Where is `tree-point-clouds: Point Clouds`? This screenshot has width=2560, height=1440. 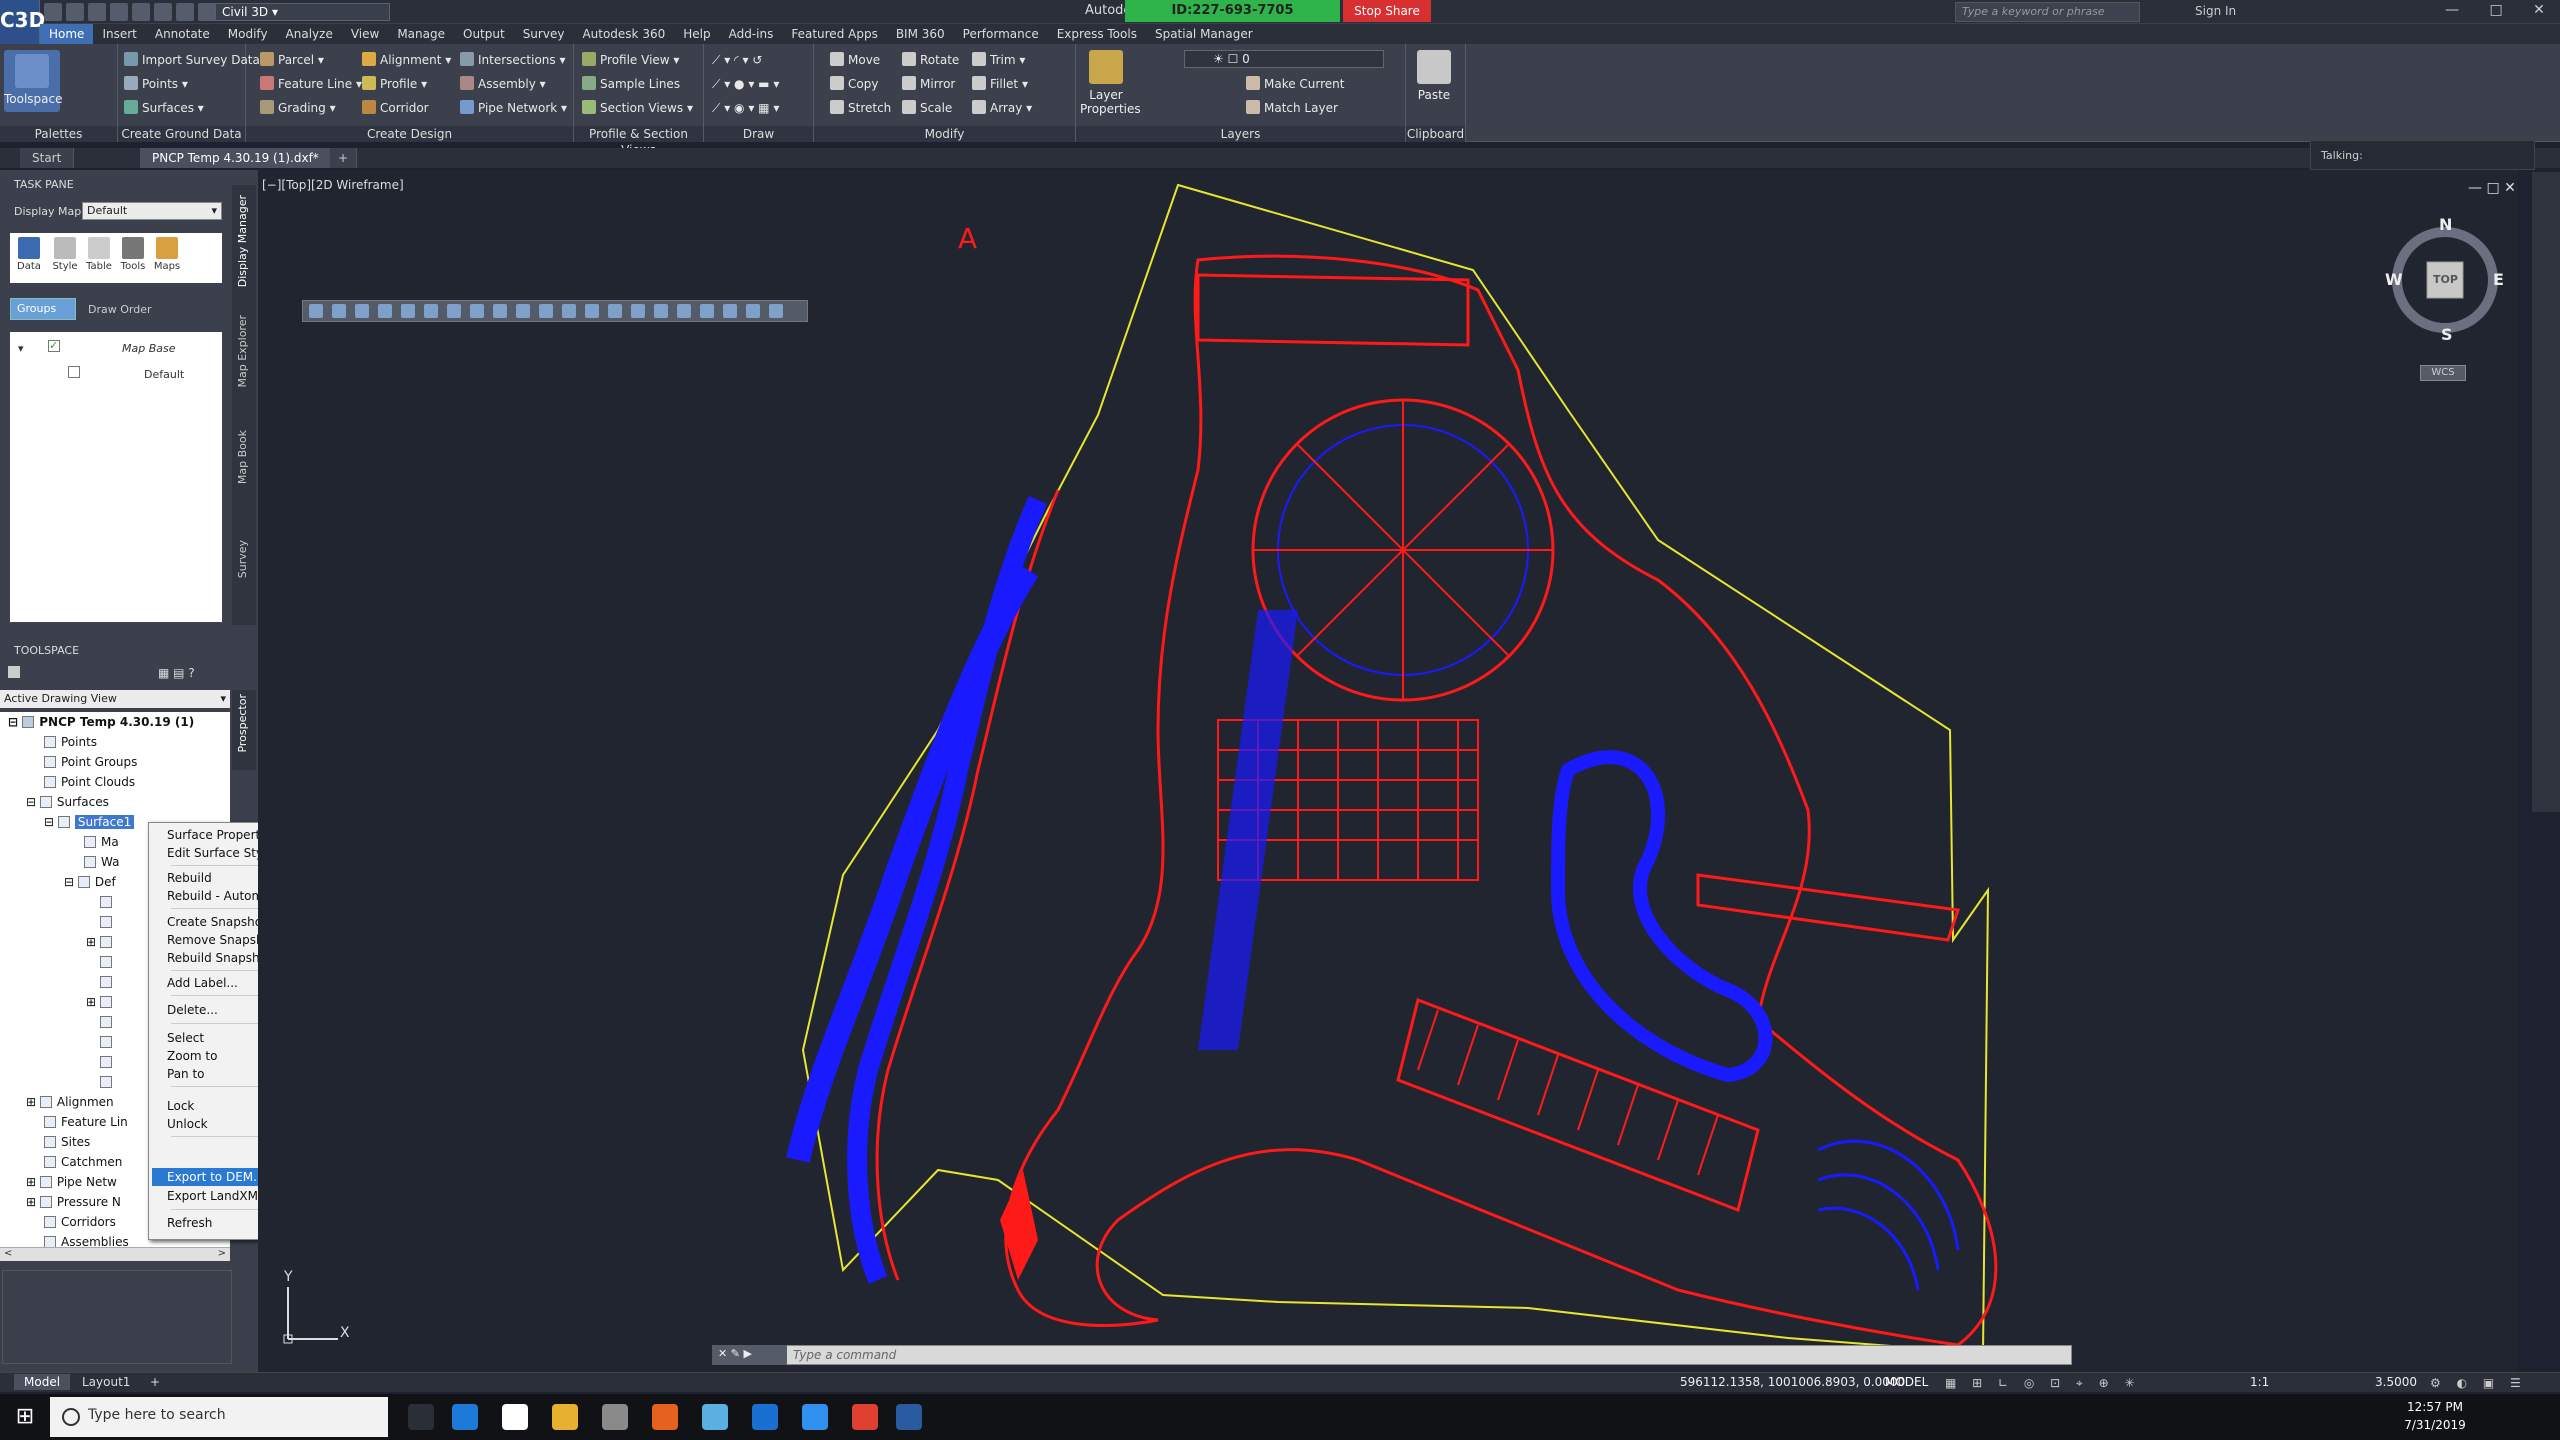 tree-point-clouds: Point Clouds is located at coordinates (89, 782).